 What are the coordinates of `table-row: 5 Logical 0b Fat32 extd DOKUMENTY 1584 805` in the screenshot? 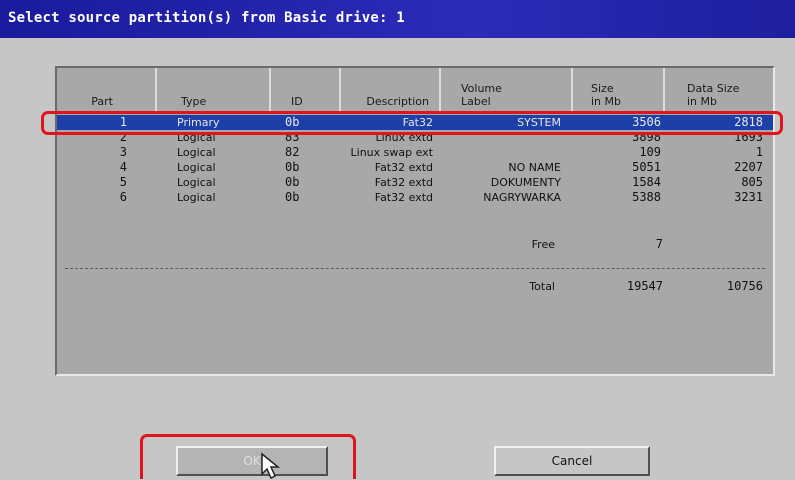 It's located at (415, 182).